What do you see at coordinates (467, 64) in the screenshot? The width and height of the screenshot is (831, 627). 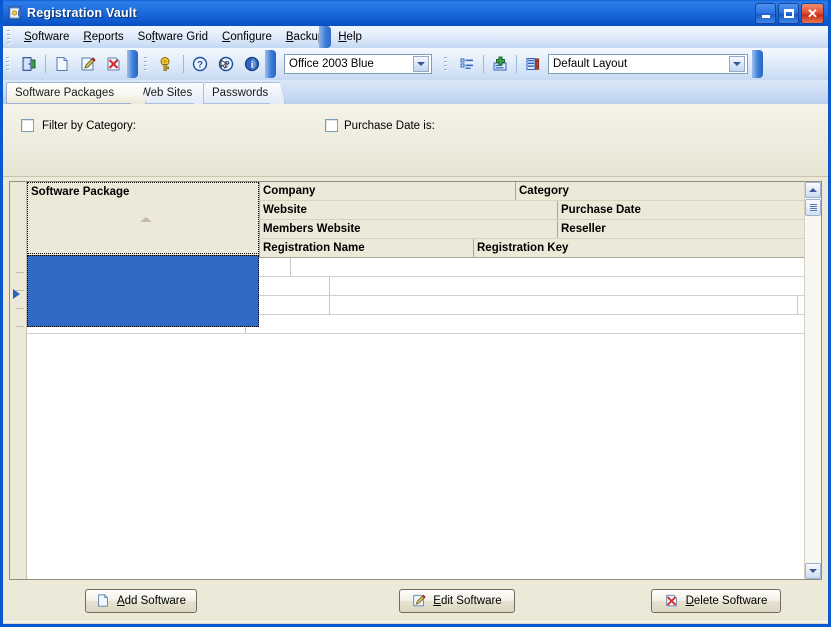 I see `list-view-icon` at bounding box center [467, 64].